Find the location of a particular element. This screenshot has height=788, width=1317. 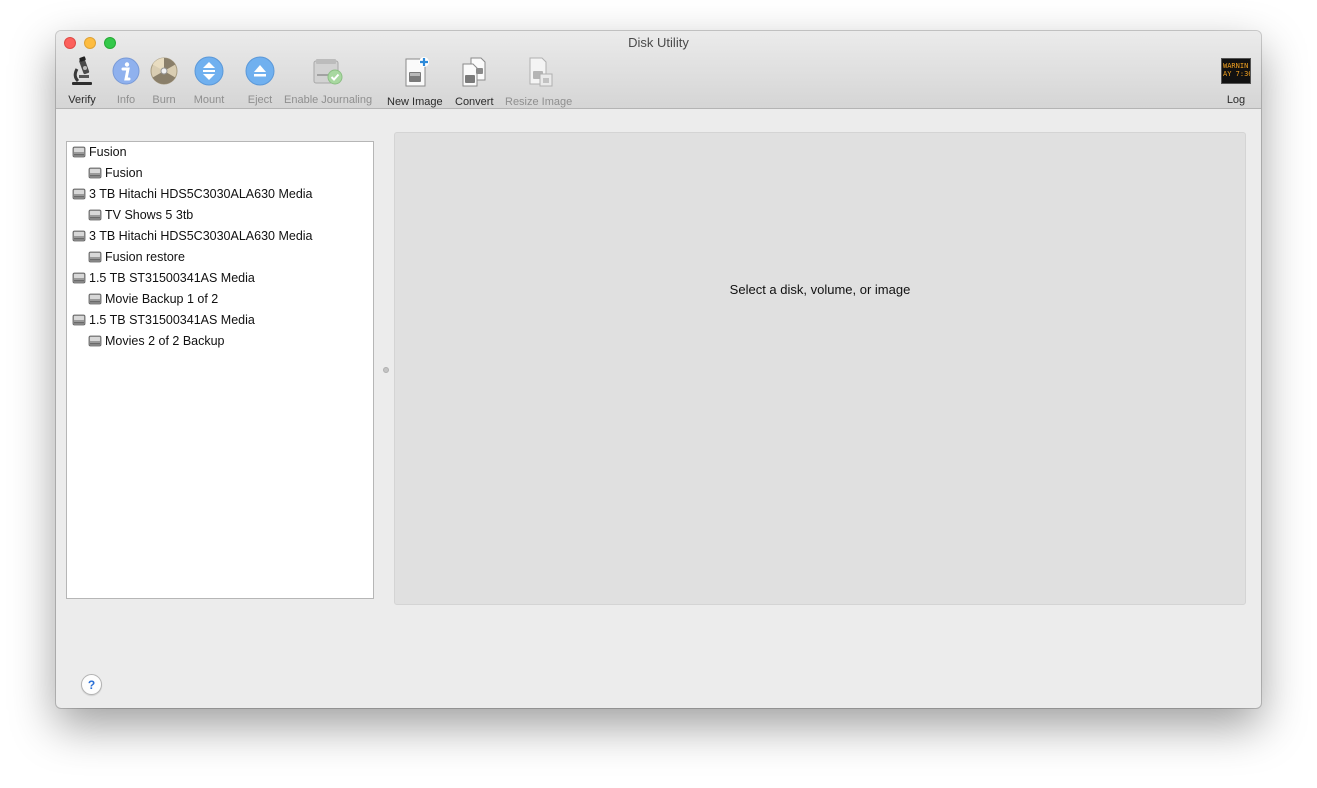

volume-row: TV Shows 5 3tb is located at coordinates (140, 215).